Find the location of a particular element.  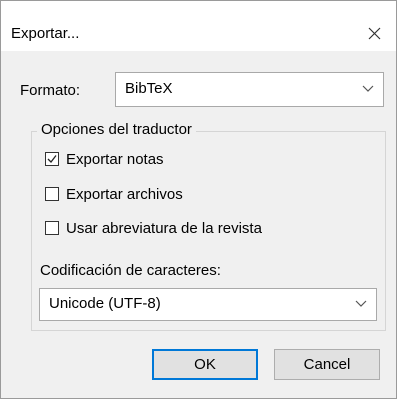

format-select-value: BibTeX is located at coordinates (149, 88).